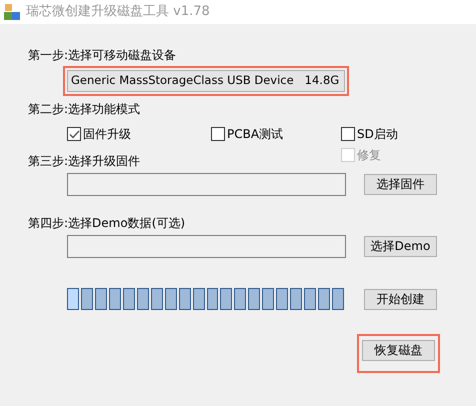 This screenshot has height=406, width=476. Describe the element at coordinates (400, 299) in the screenshot. I see `start-button: 开始创建` at that location.